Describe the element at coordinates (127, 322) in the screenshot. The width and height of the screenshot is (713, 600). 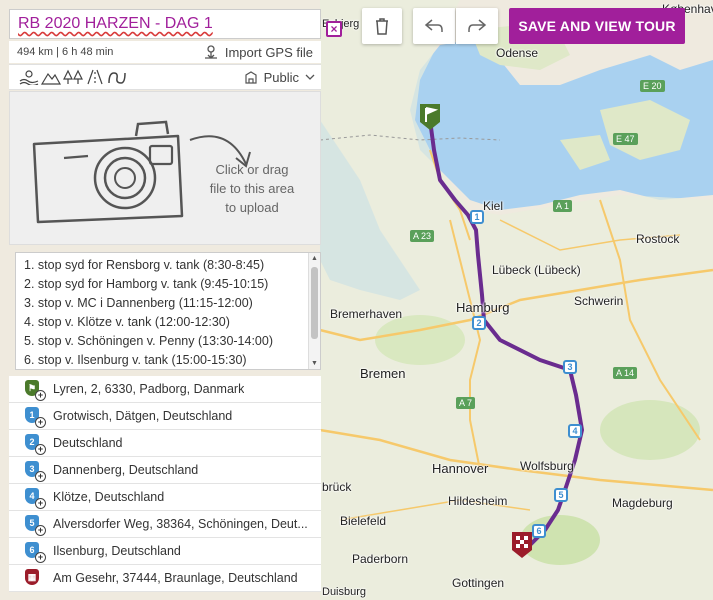
I see `note-line: 4. stop v. Klötze v. tank (12:00-12:30)` at that location.